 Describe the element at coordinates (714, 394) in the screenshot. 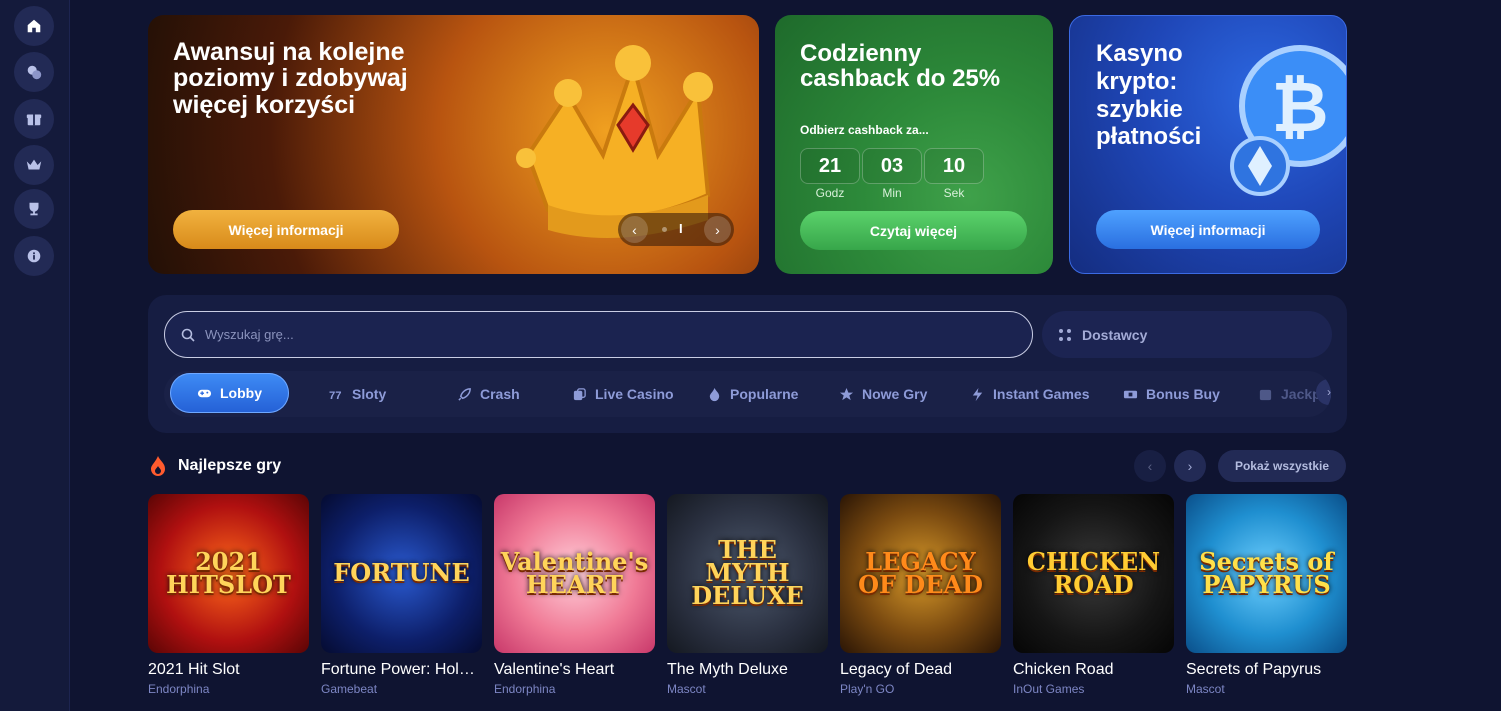

I see `flame-icon` at that location.